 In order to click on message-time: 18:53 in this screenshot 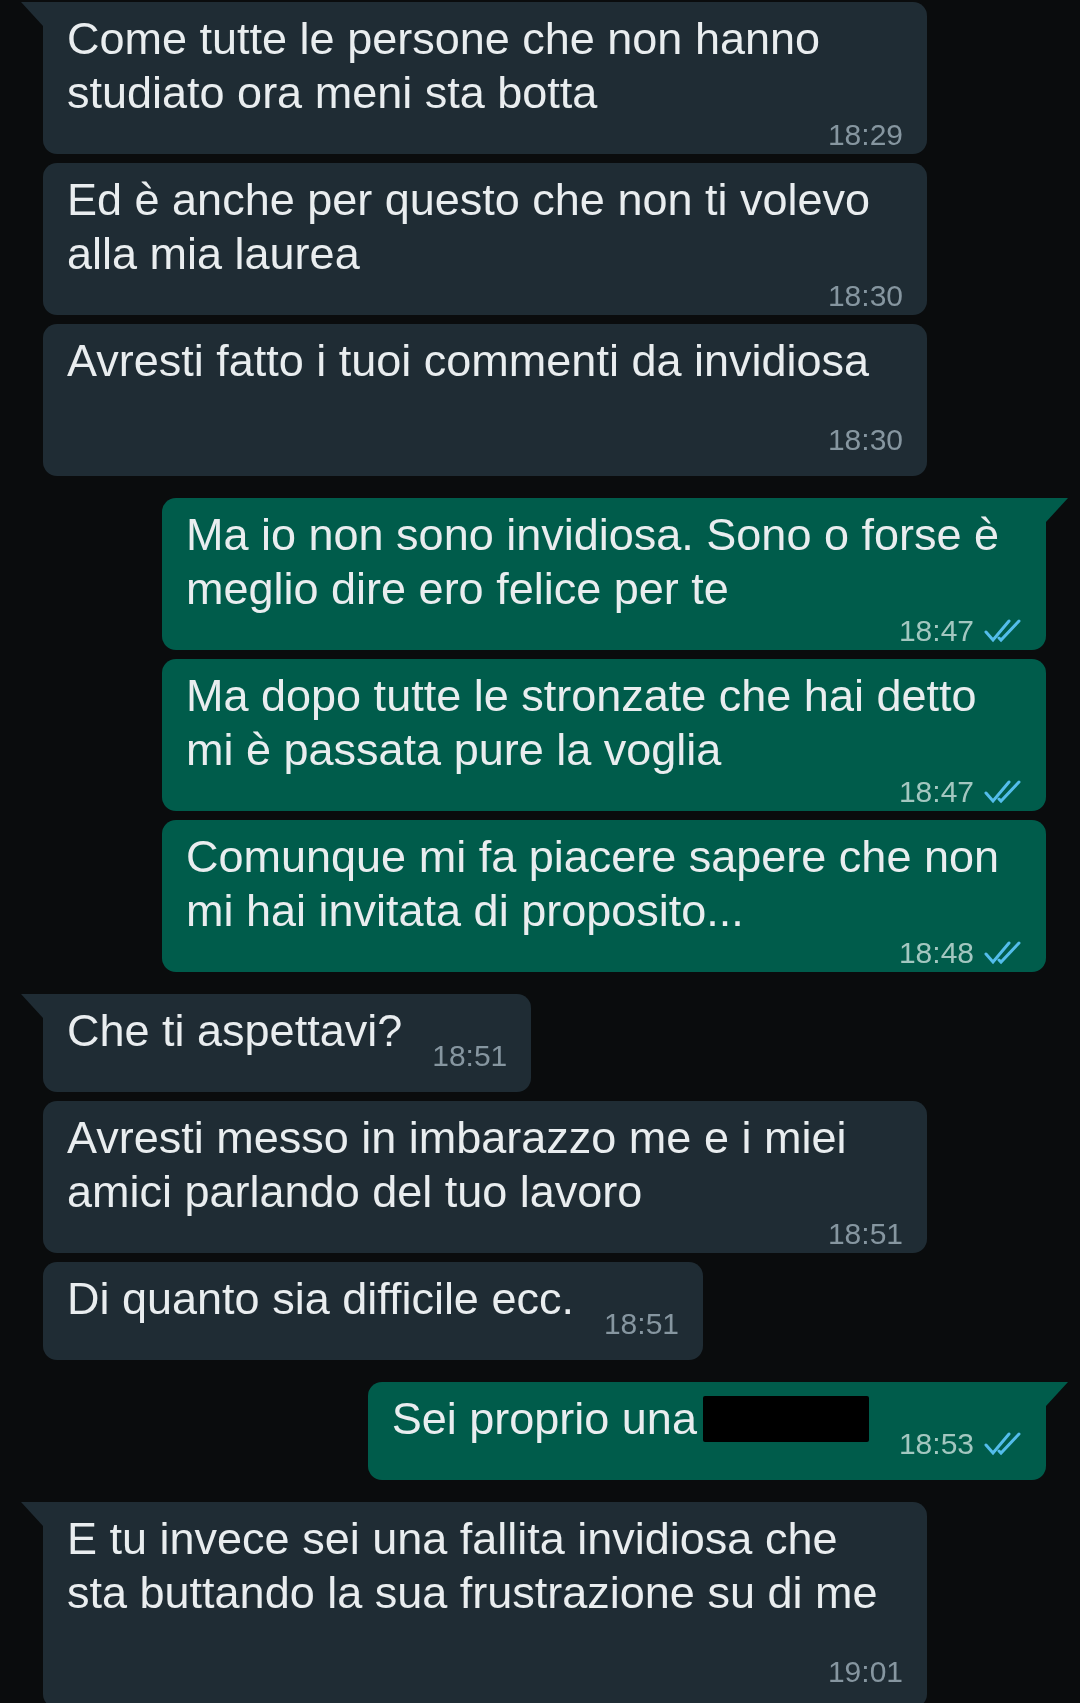, I will do `click(936, 1444)`.